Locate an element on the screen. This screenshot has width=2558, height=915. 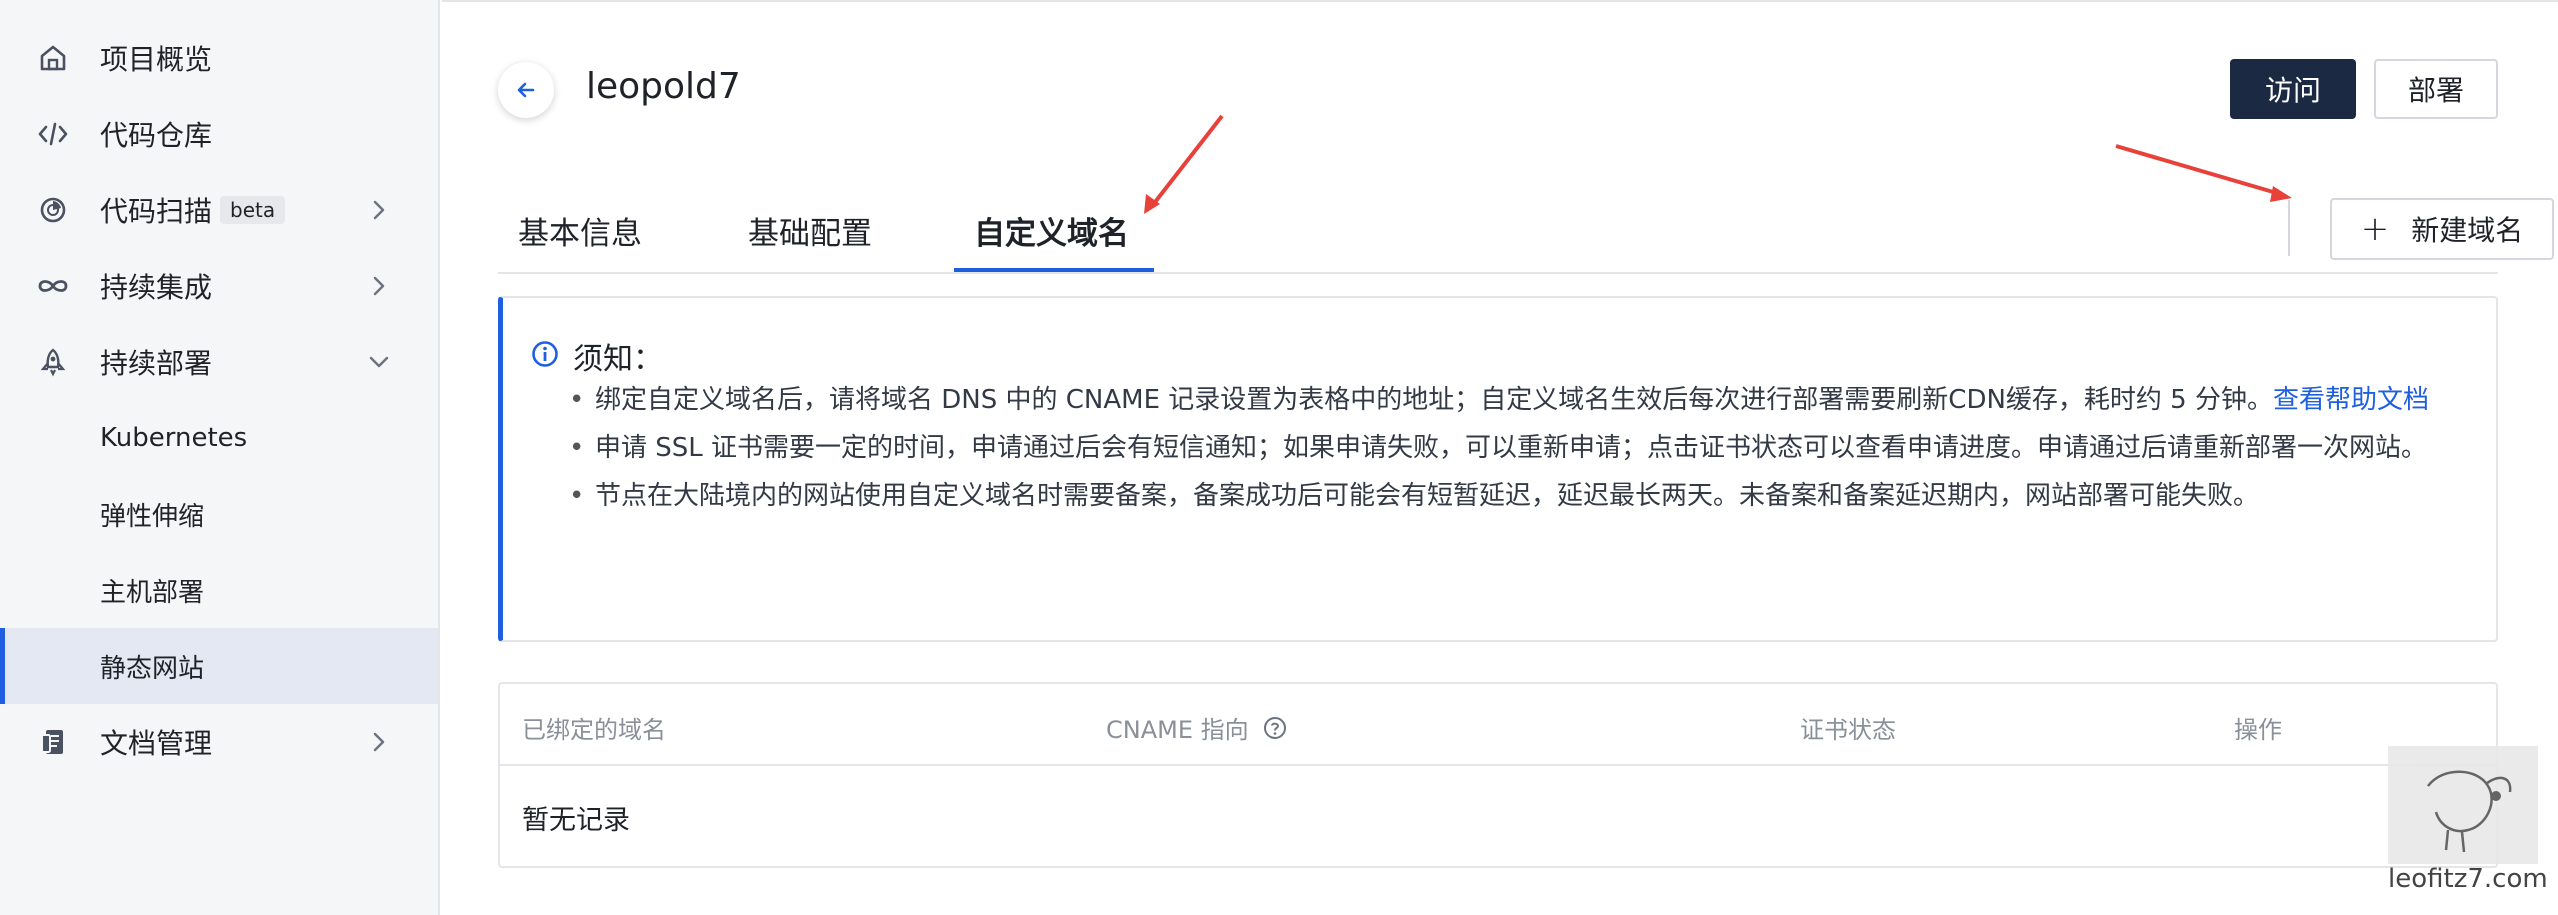
sidebar-item-label: 静态网站 is located at coordinates (152, 668).